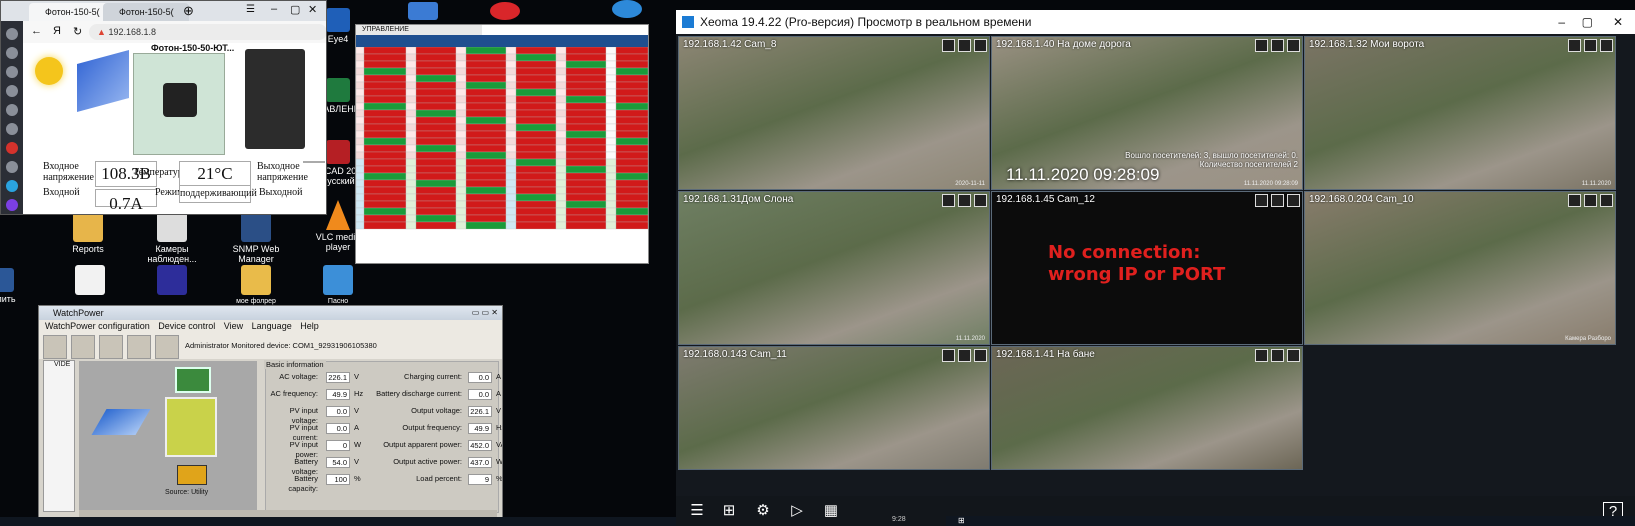 Image resolution: width=1635 pixels, height=526 pixels. What do you see at coordinates (980, 200) in the screenshot?
I see `camera-settings-icon` at bounding box center [980, 200].